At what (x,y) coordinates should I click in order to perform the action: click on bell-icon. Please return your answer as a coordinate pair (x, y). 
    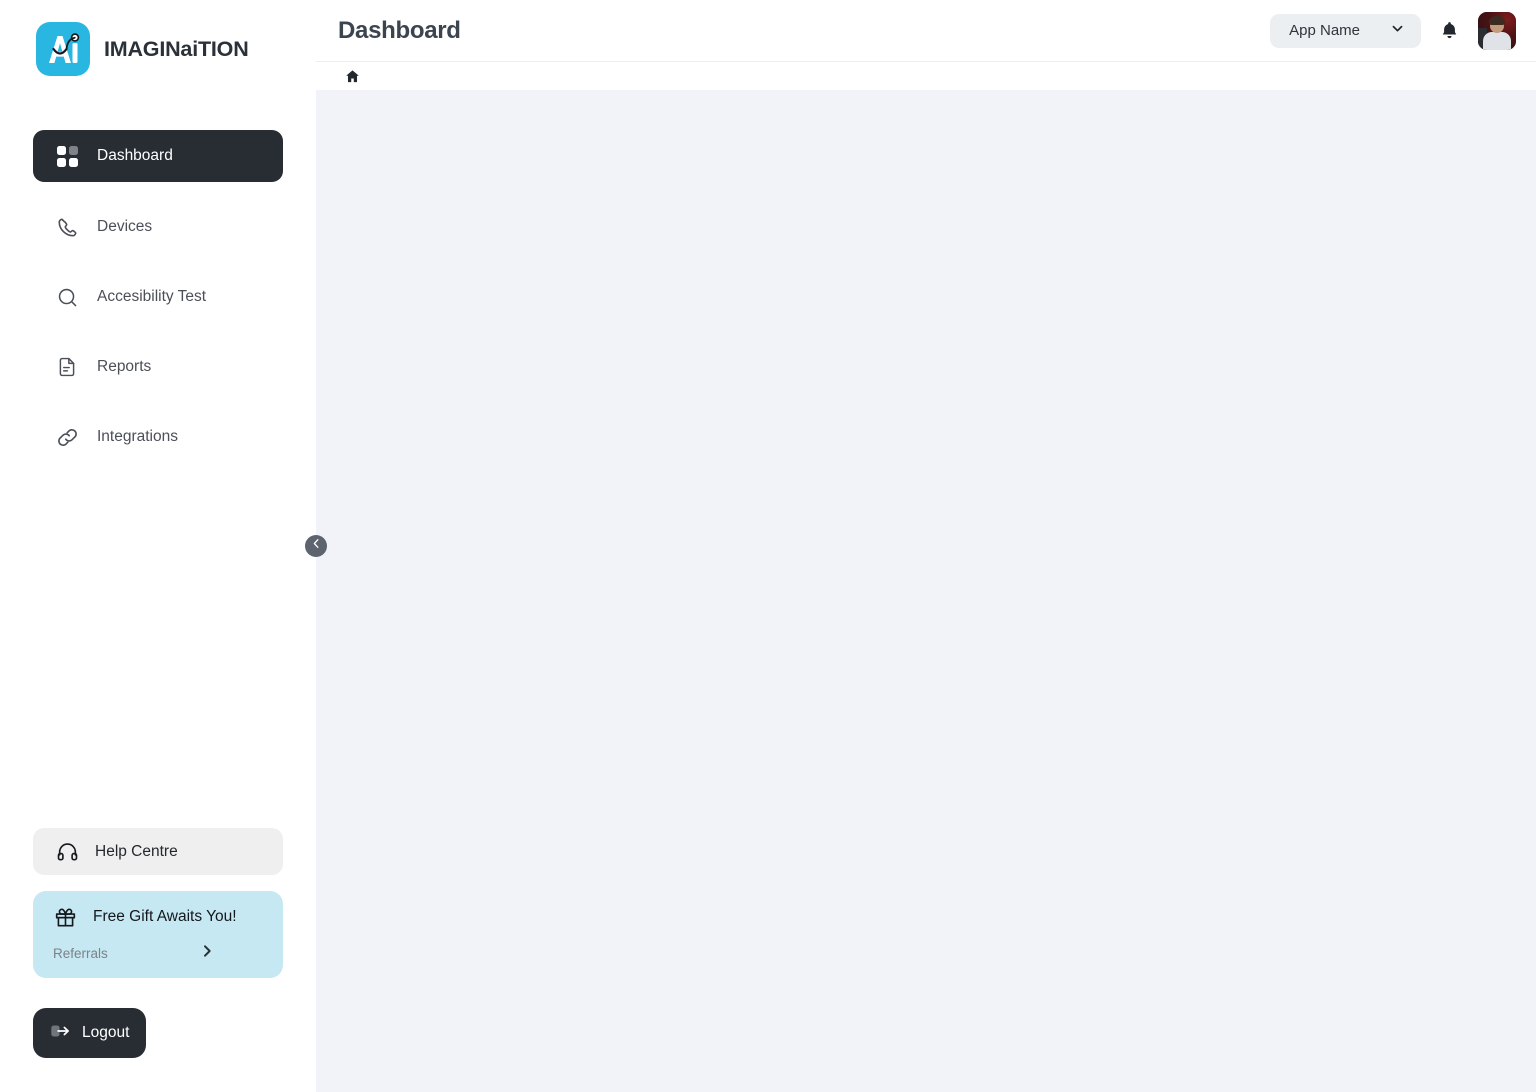
    Looking at the image, I should click on (1449, 30).